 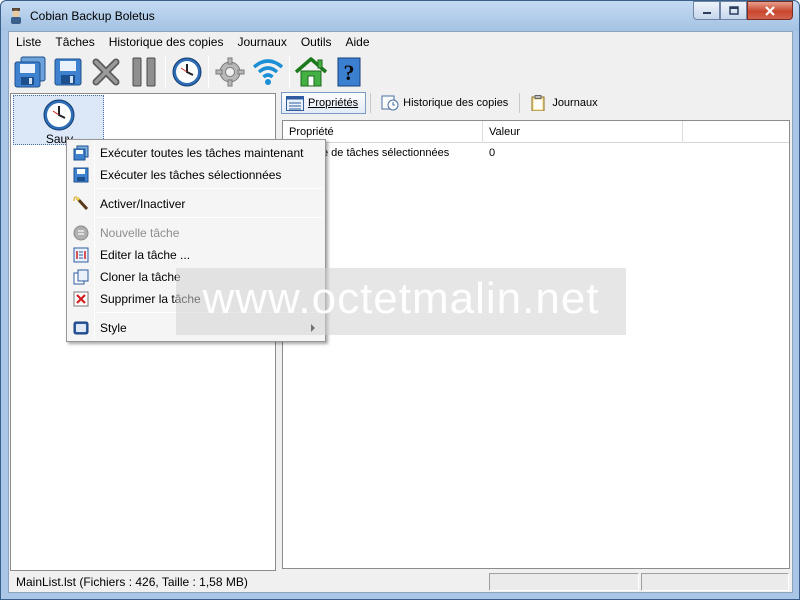 I want to click on pause-button, so click(x=144, y=72).